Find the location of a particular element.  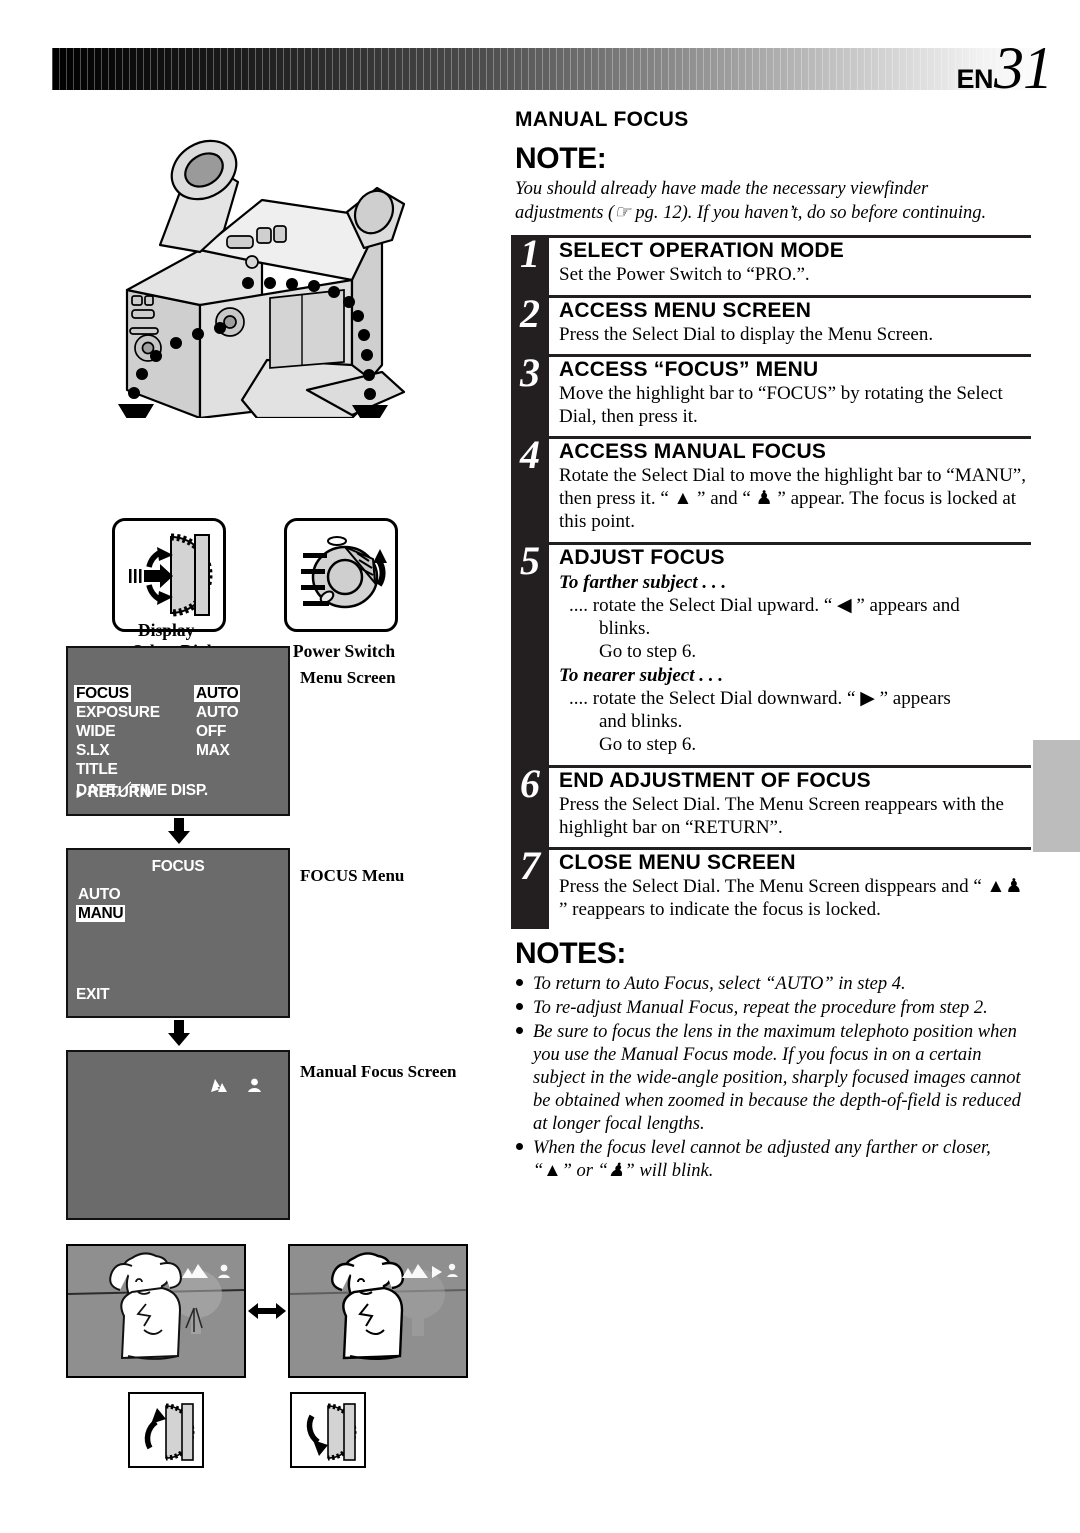

step-heading: CLOSE MENU SCREEN is located at coordinates (677, 862).